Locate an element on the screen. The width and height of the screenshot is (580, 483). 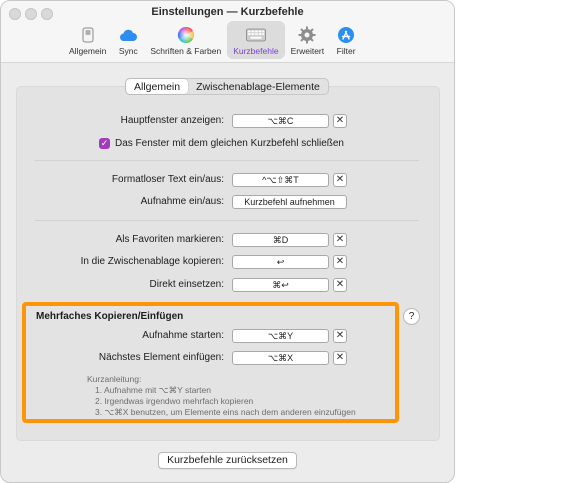
paste-next-shortcut-field: ⌥⌘X is located at coordinates (280, 358).